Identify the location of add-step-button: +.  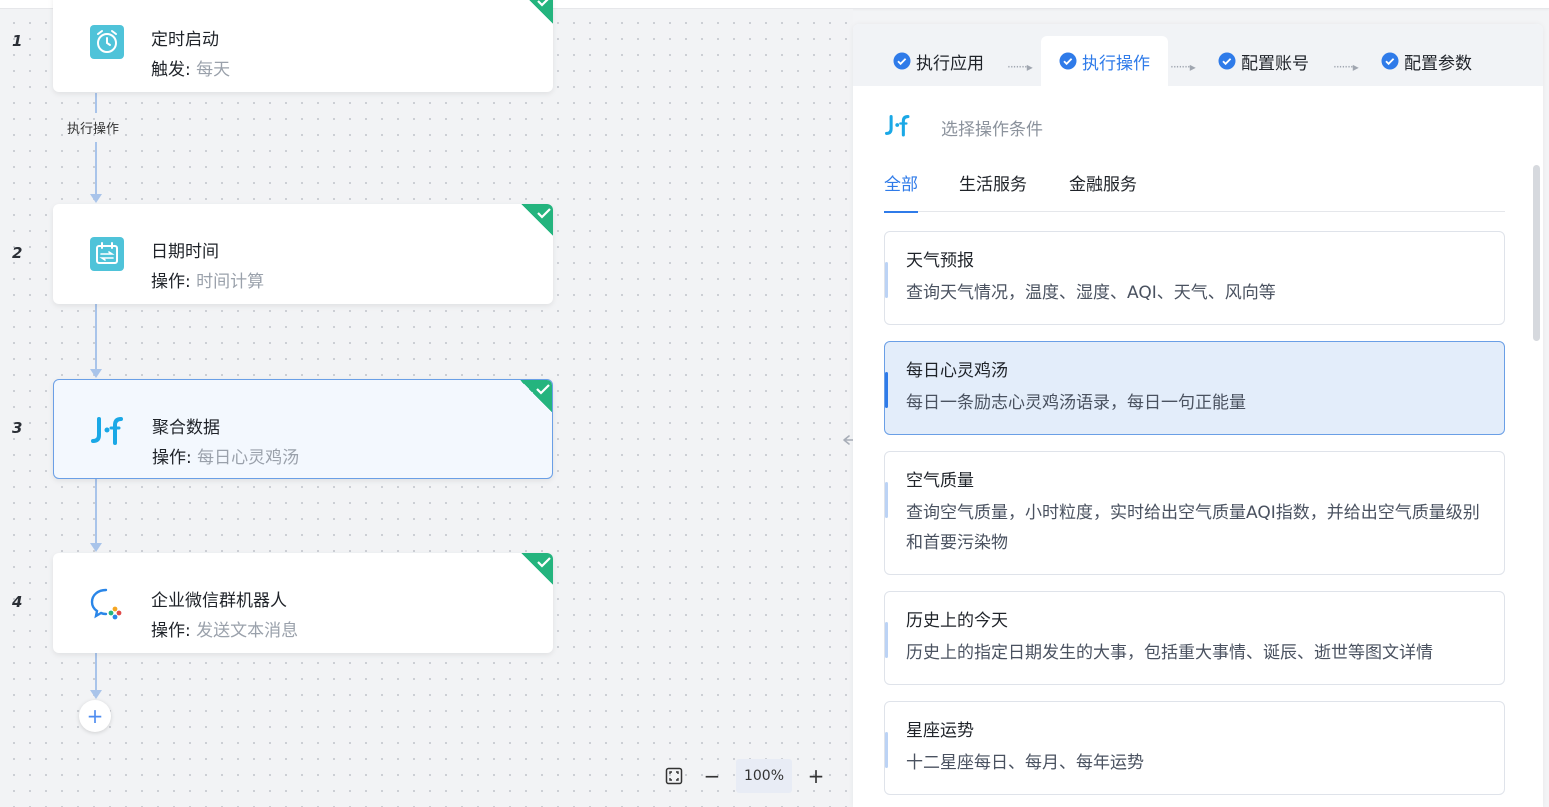
(95, 716).